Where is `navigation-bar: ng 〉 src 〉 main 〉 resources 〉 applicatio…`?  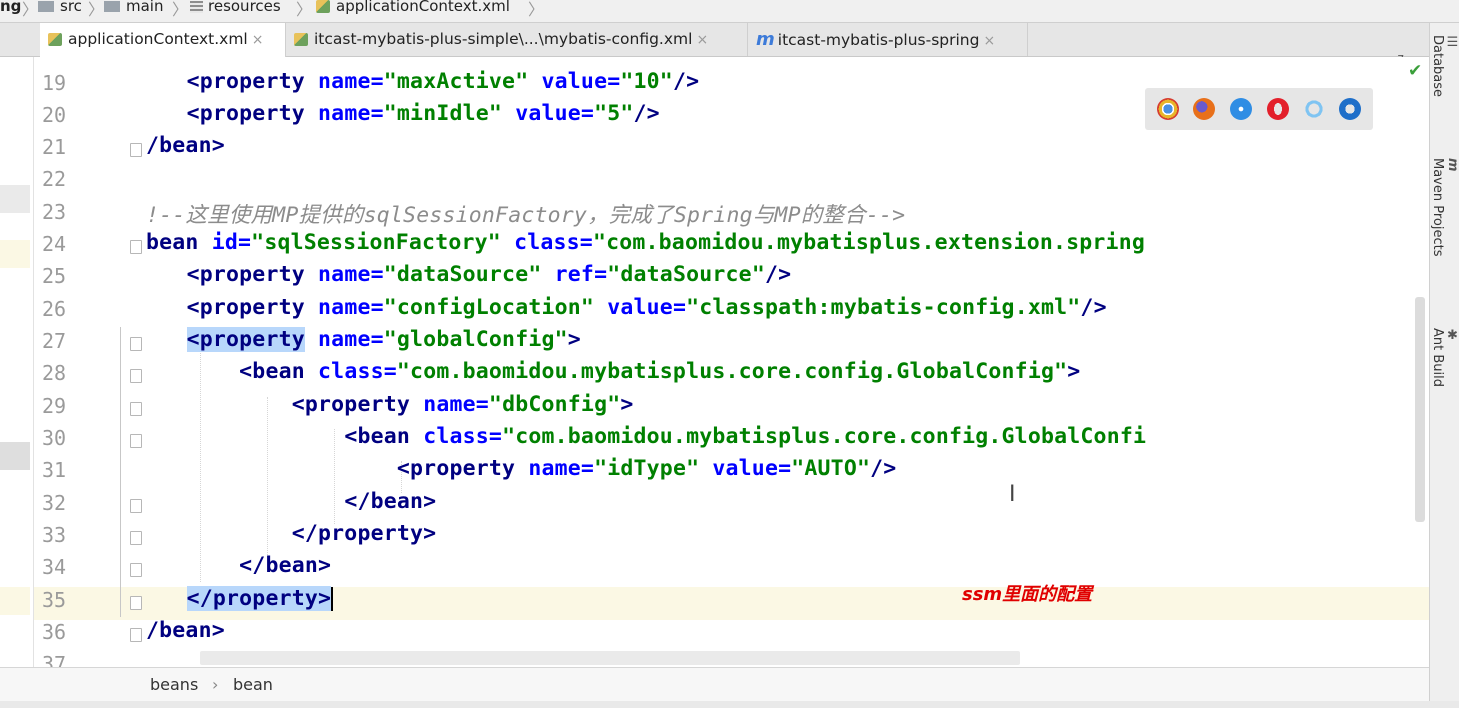 navigation-bar: ng 〉 src 〉 main 〉 resources 〉 applicatio… is located at coordinates (729, 11).